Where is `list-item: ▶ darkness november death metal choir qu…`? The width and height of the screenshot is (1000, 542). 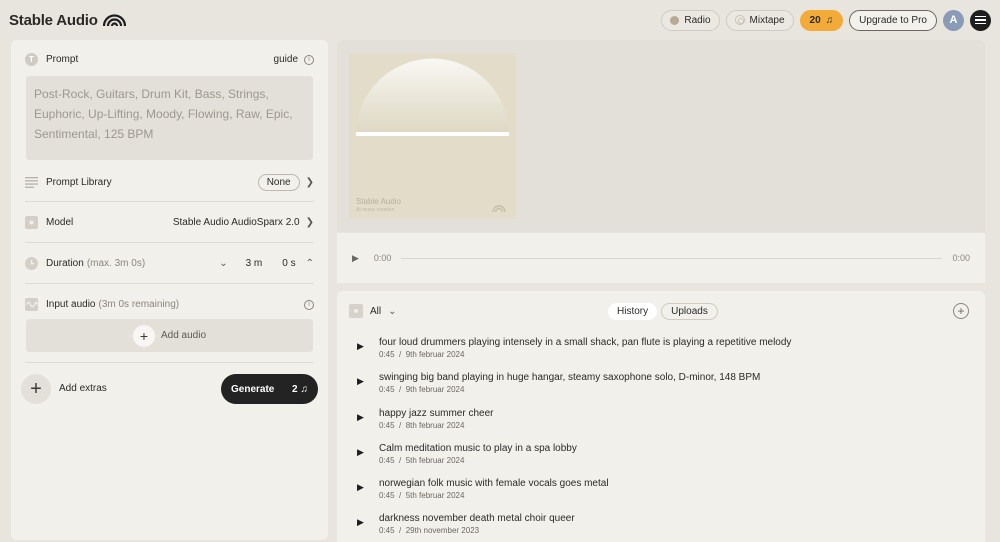 list-item: ▶ darkness november death metal choir qu… is located at coordinates (657, 527).